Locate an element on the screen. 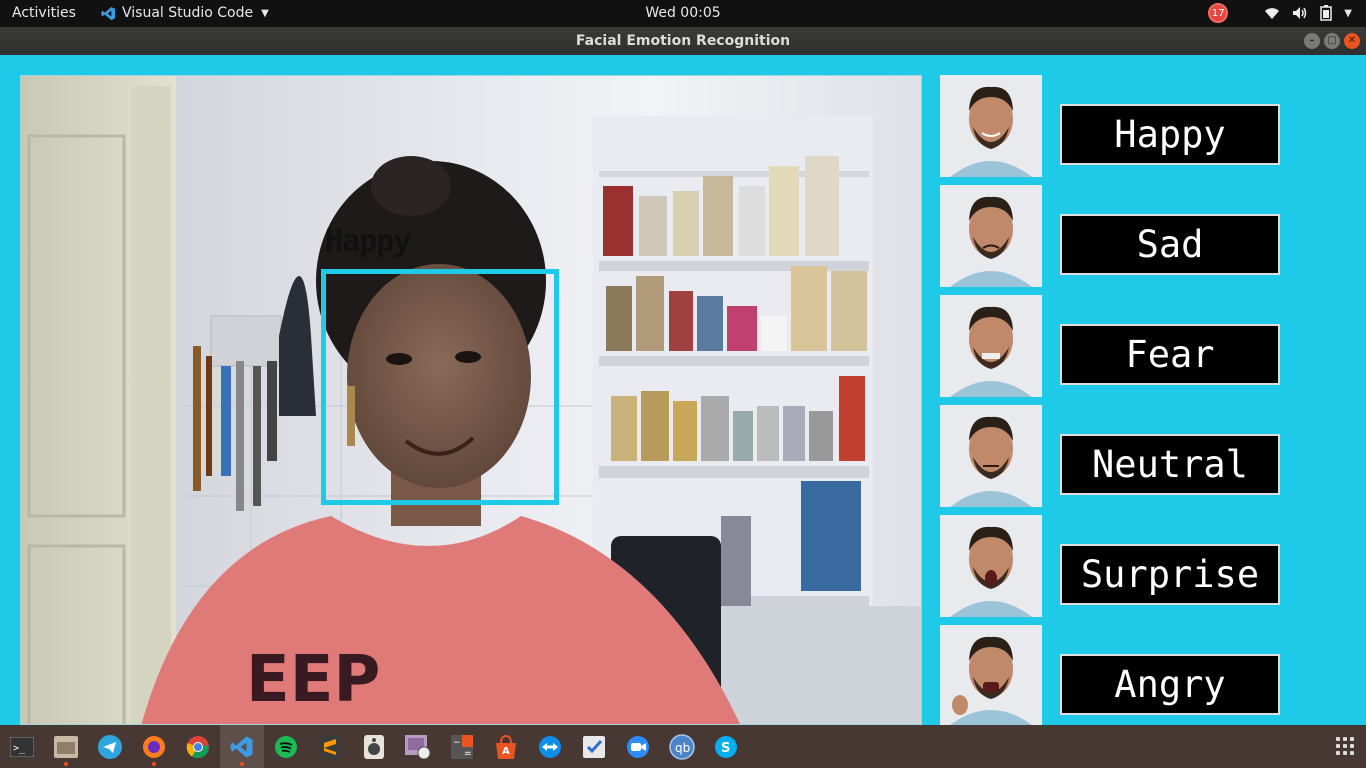  svg-text: qb is located at coordinates (682, 748).